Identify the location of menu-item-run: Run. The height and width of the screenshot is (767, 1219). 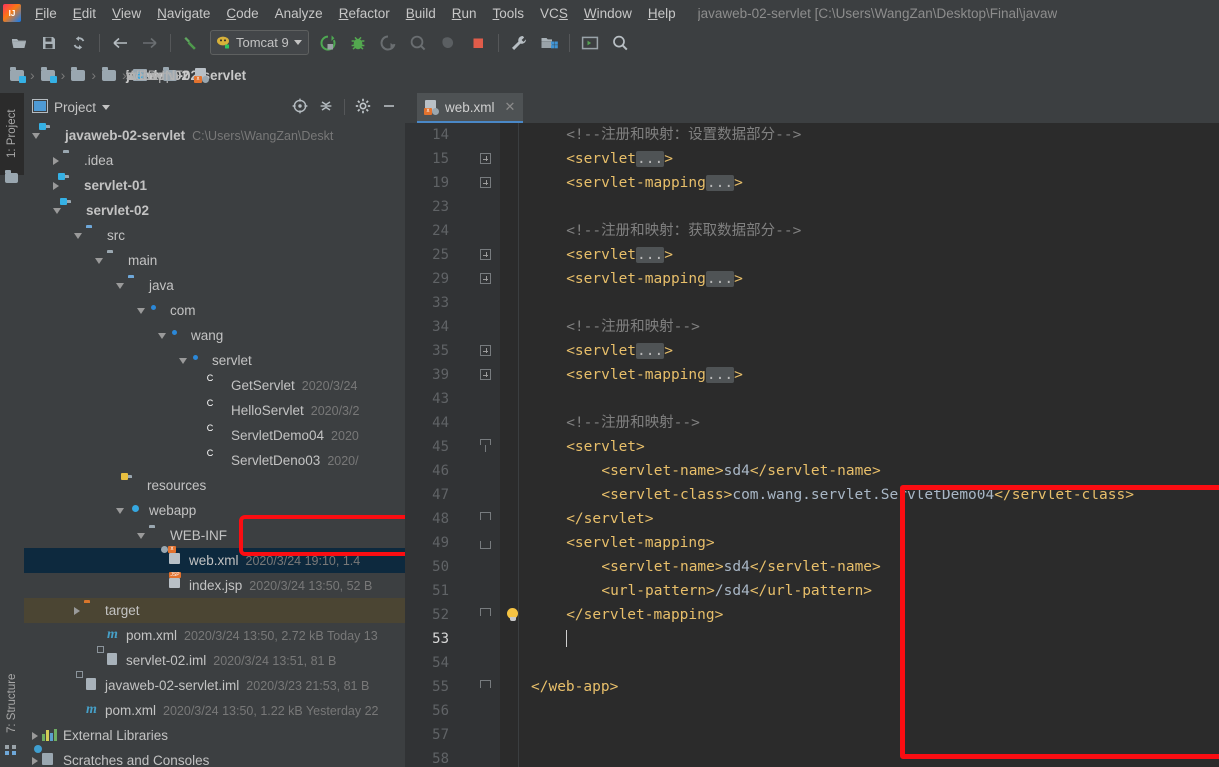
(464, 13).